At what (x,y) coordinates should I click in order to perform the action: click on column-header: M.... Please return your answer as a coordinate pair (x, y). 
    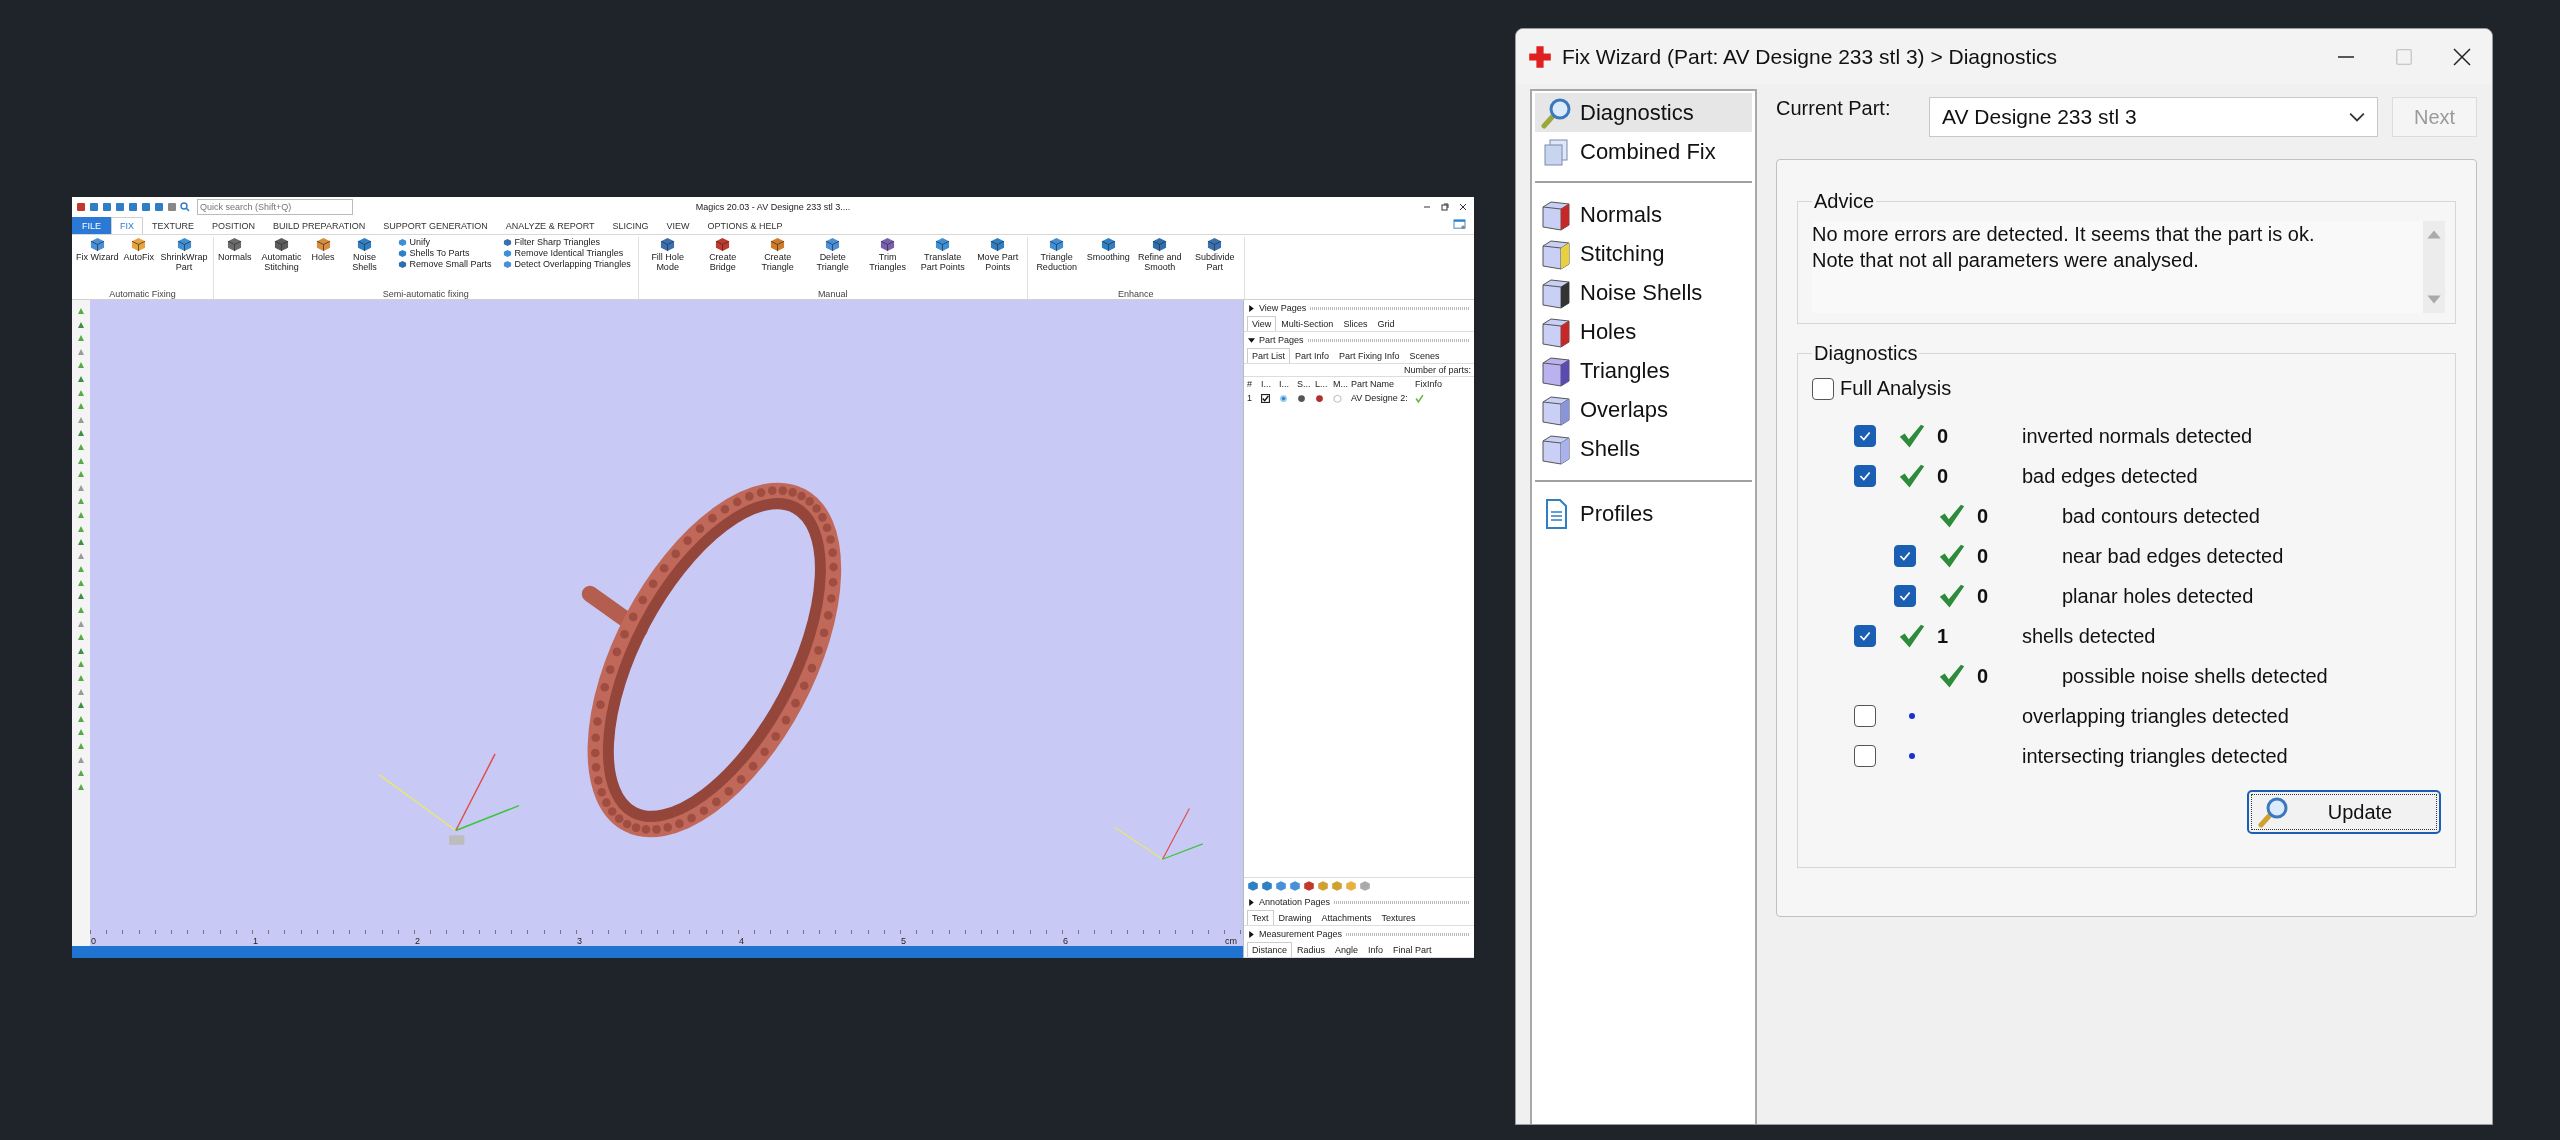
    Looking at the image, I should click on (1342, 384).